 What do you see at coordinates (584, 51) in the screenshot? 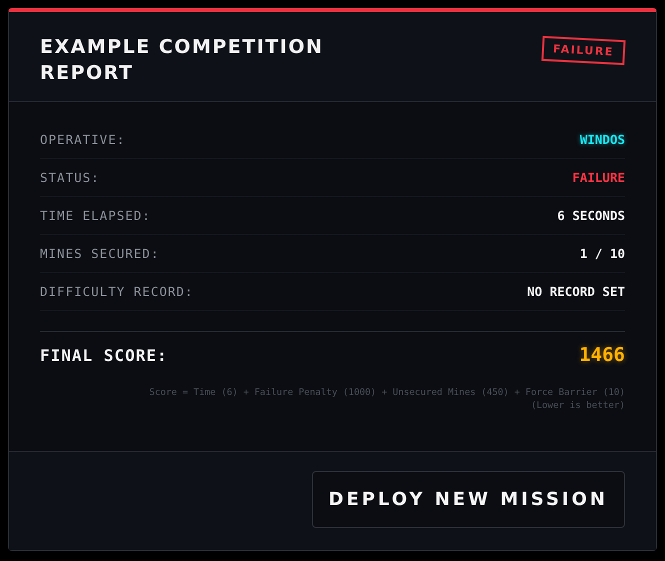
I see `status-stamp: FAILURE` at bounding box center [584, 51].